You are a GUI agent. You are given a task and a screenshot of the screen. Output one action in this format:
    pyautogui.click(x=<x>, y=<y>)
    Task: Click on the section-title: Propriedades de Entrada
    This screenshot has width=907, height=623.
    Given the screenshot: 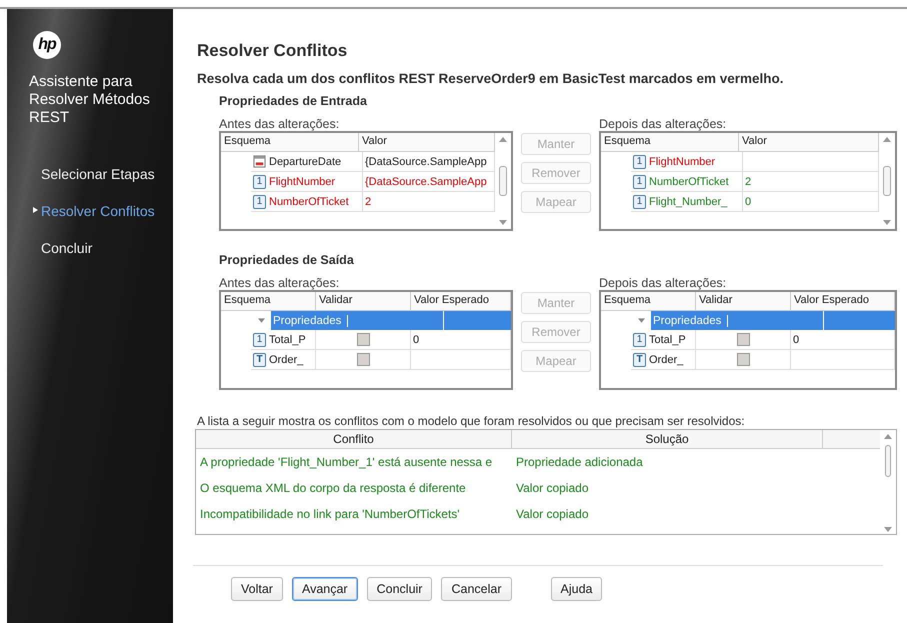 What is the action you would take?
    pyautogui.click(x=293, y=101)
    